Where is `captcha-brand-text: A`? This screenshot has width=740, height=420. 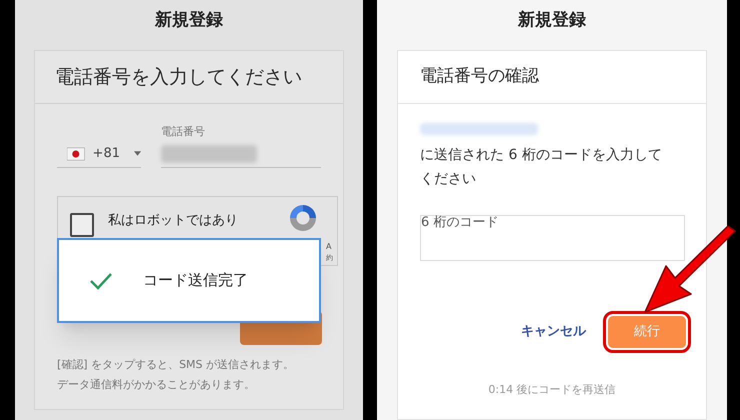
captcha-brand-text: A is located at coordinates (329, 247).